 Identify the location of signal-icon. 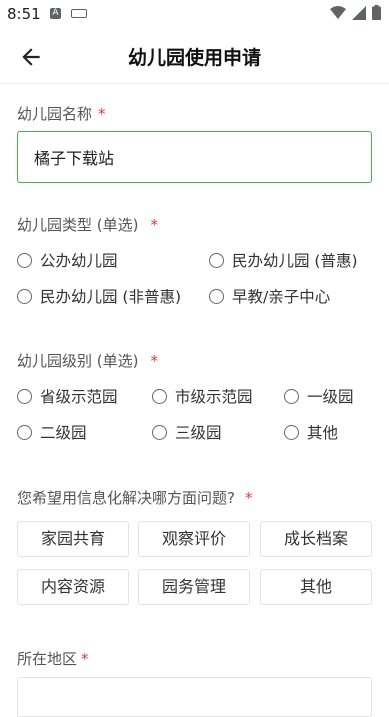
(359, 12).